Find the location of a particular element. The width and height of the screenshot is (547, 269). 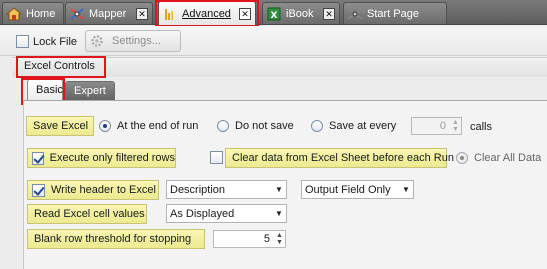

tab-ibook: X iBook ✕ is located at coordinates (301, 13).